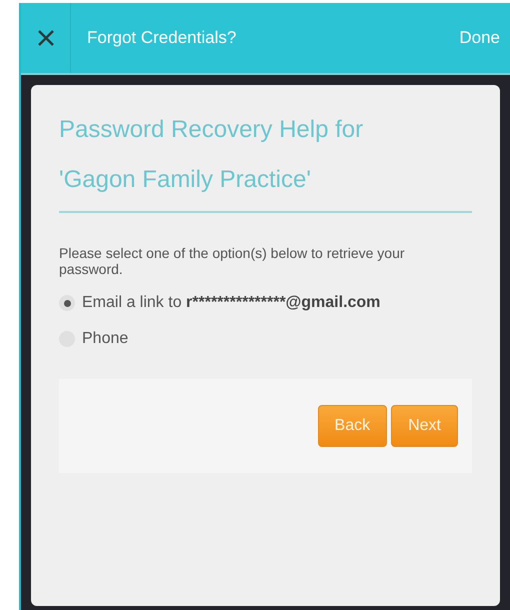  Describe the element at coordinates (211, 155) in the screenshot. I see `recovery-heading: Password Recovery Help for 'Gagon Family Practice'` at that location.